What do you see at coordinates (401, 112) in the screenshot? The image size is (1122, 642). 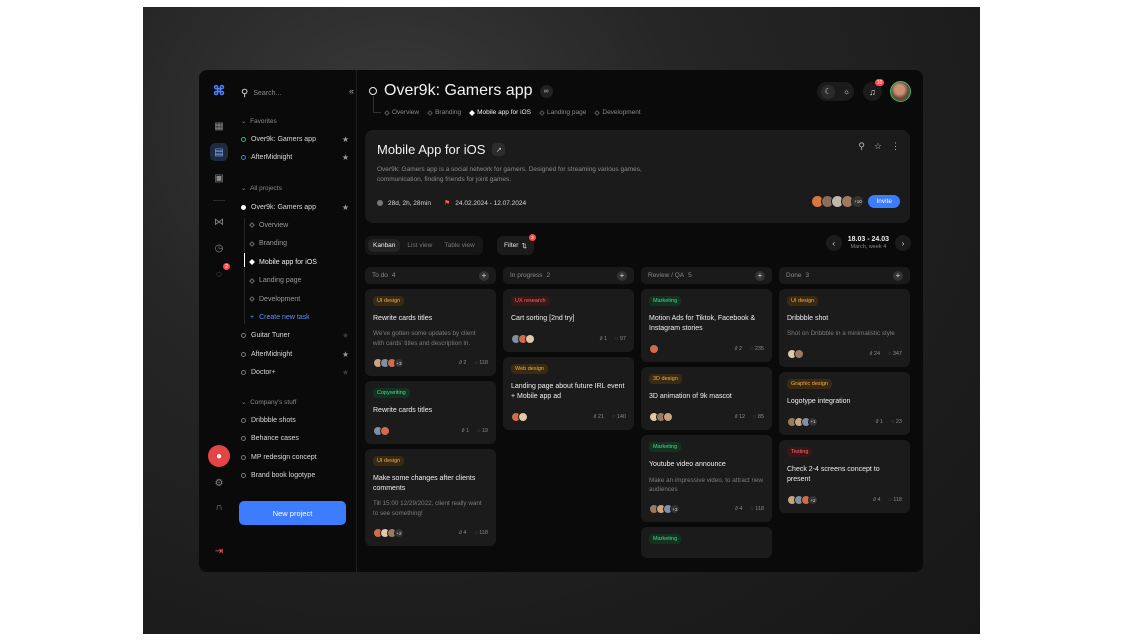 I see `tab-overview: Overview` at bounding box center [401, 112].